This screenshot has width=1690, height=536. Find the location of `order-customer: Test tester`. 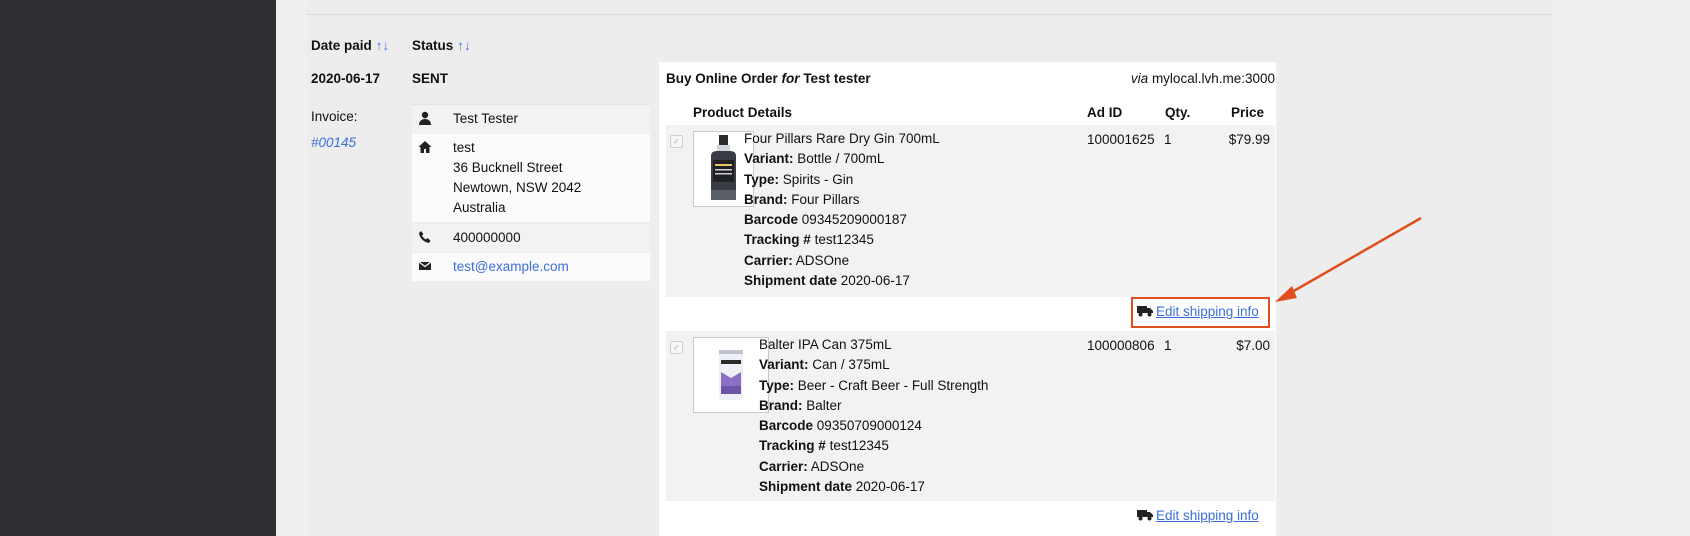

order-customer: Test tester is located at coordinates (837, 78).